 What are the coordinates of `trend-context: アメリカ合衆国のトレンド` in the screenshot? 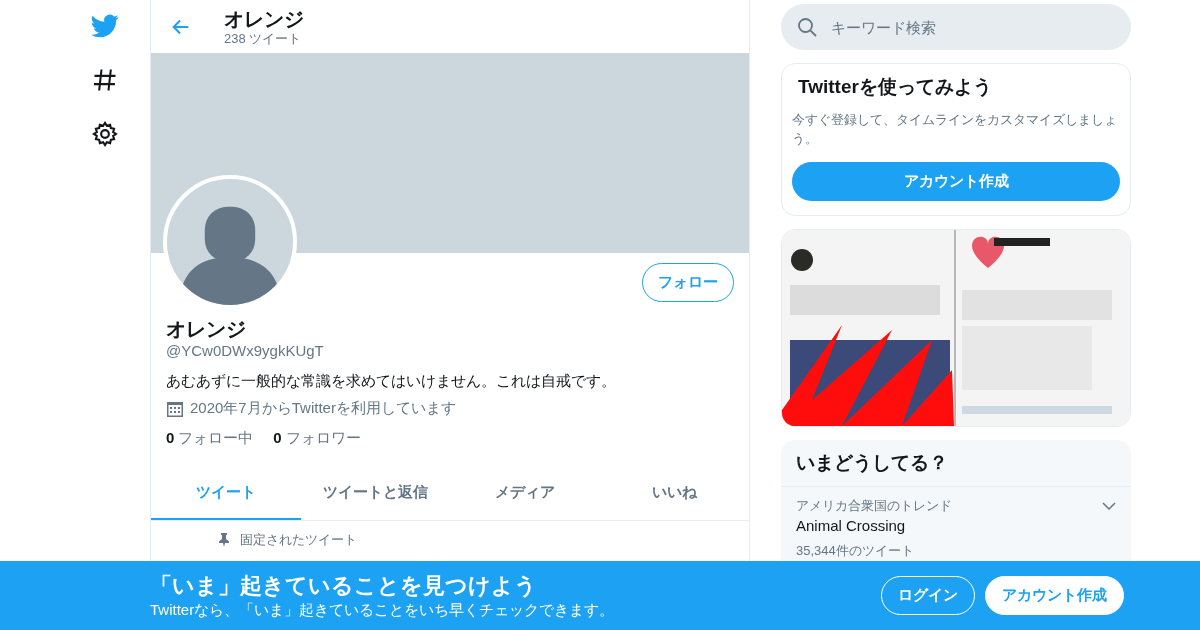 It's located at (874, 506).